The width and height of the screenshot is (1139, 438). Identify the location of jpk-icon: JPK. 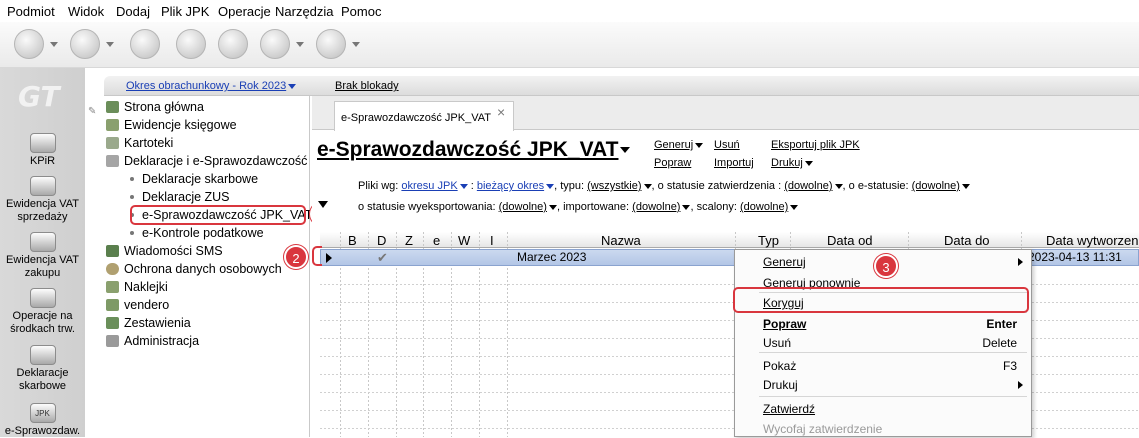
(42, 413).